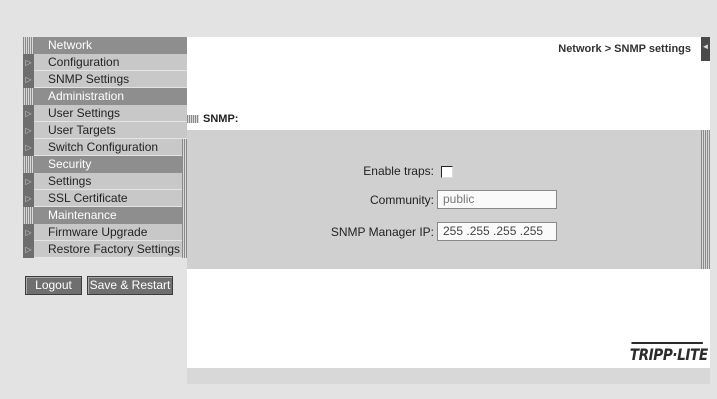  I want to click on sidebar-item-switch-configuration: ▷ Switch Configuration, so click(105, 147).